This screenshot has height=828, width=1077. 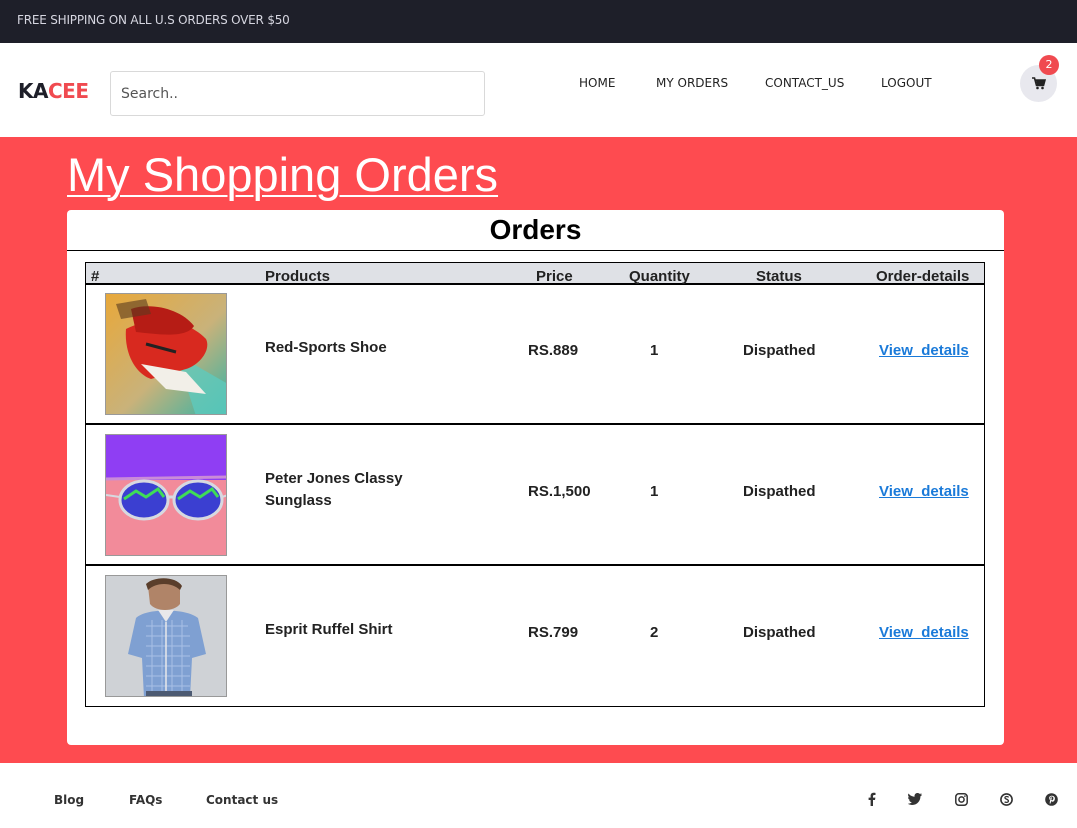 What do you see at coordinates (535, 250) in the screenshot?
I see `divider` at bounding box center [535, 250].